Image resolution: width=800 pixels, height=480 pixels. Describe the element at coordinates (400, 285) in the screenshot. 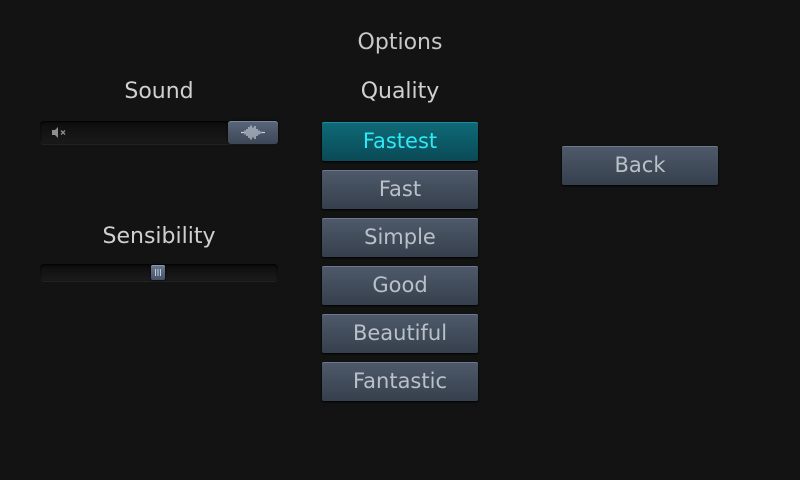

I see `quality-good-button: Good` at that location.